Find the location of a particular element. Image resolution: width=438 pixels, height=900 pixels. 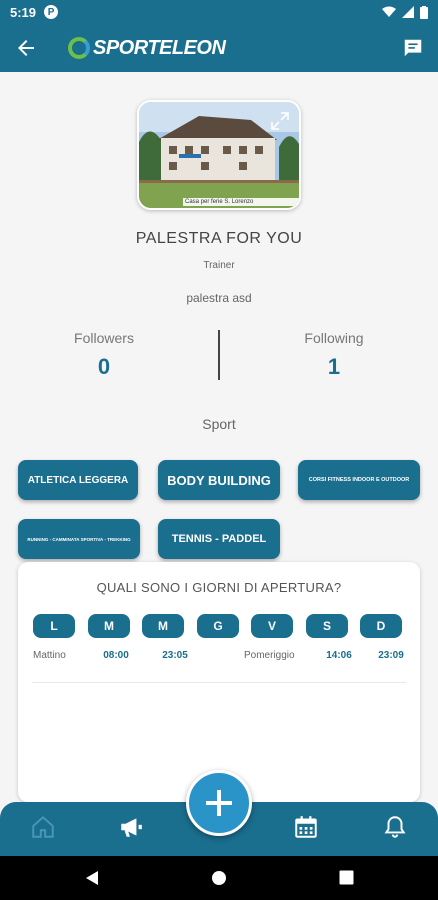

status-icons is located at coordinates (405, 12).